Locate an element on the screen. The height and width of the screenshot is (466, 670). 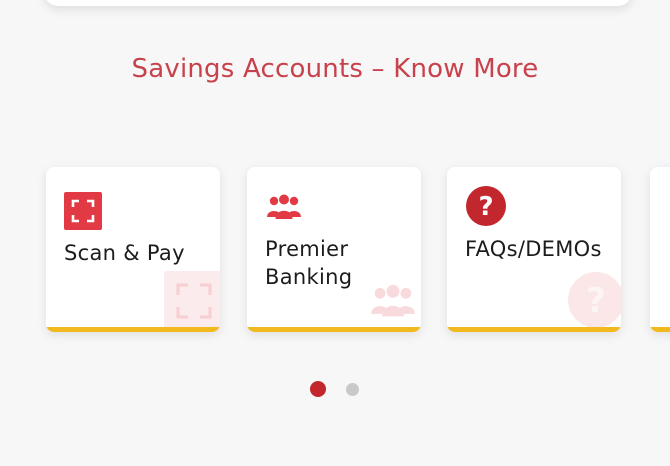
group-users-watermark-icon is located at coordinates (393, 300).